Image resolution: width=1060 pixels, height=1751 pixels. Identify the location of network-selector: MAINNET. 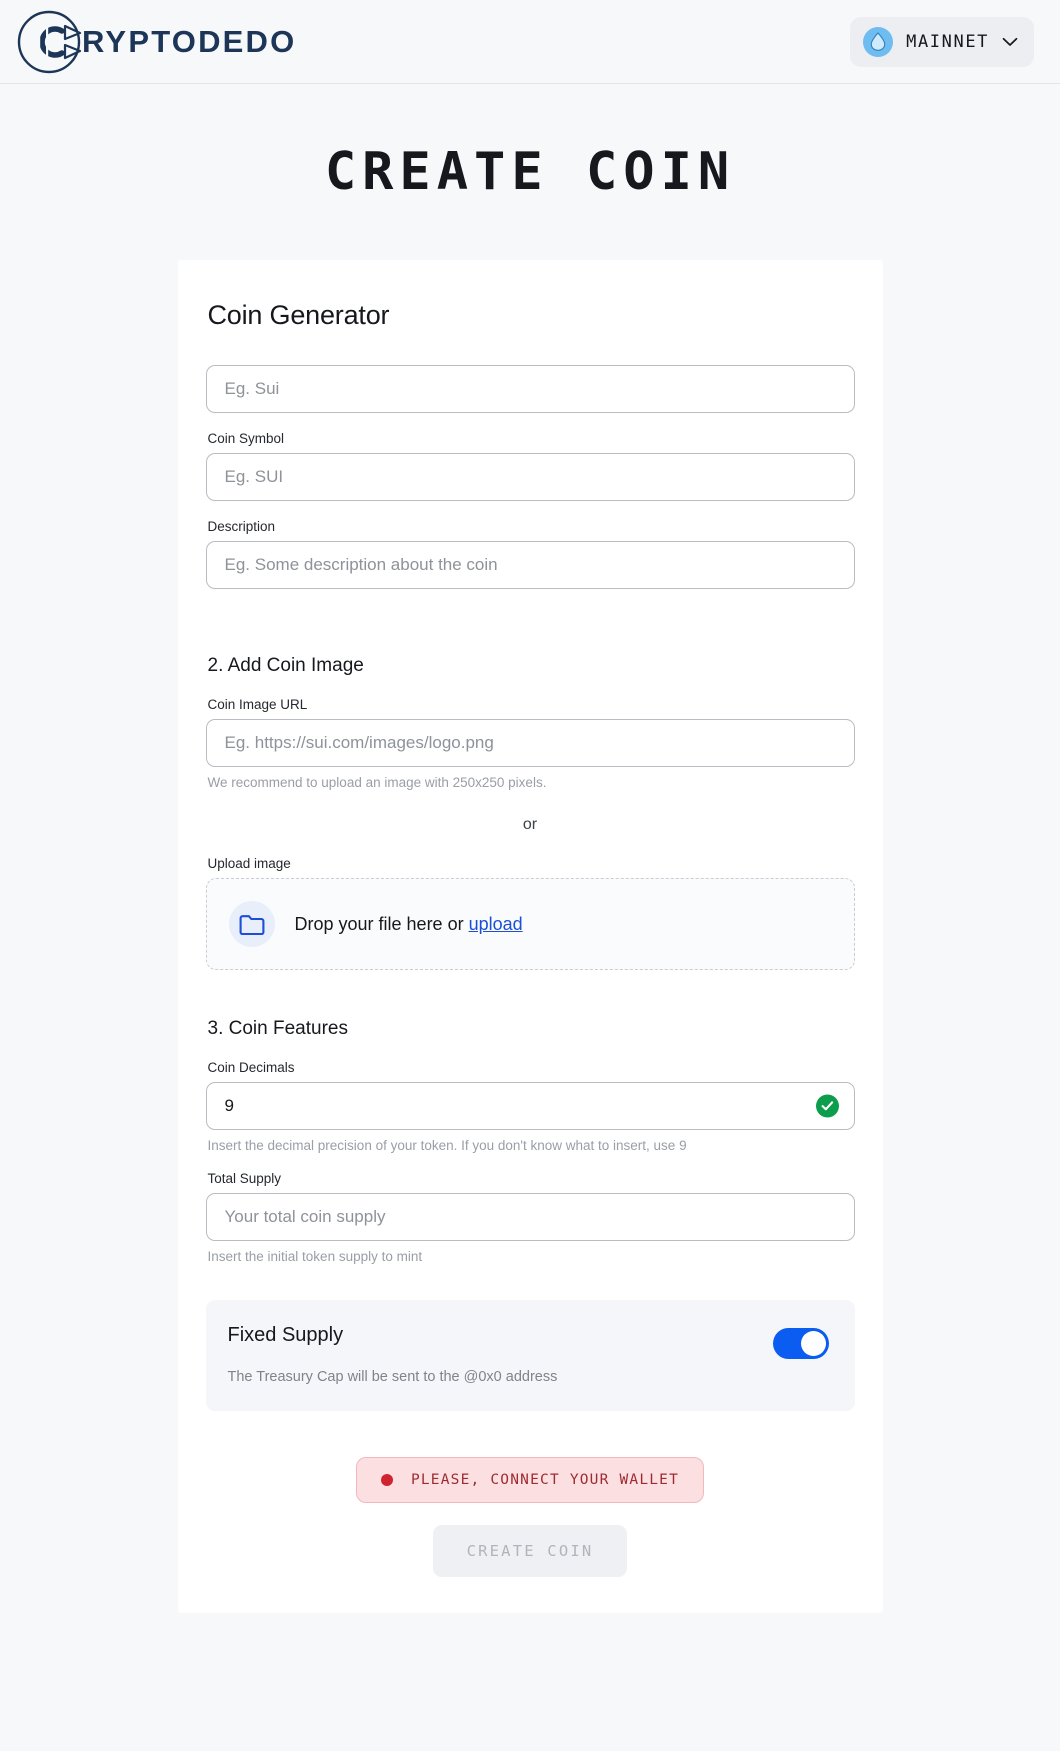
(942, 41).